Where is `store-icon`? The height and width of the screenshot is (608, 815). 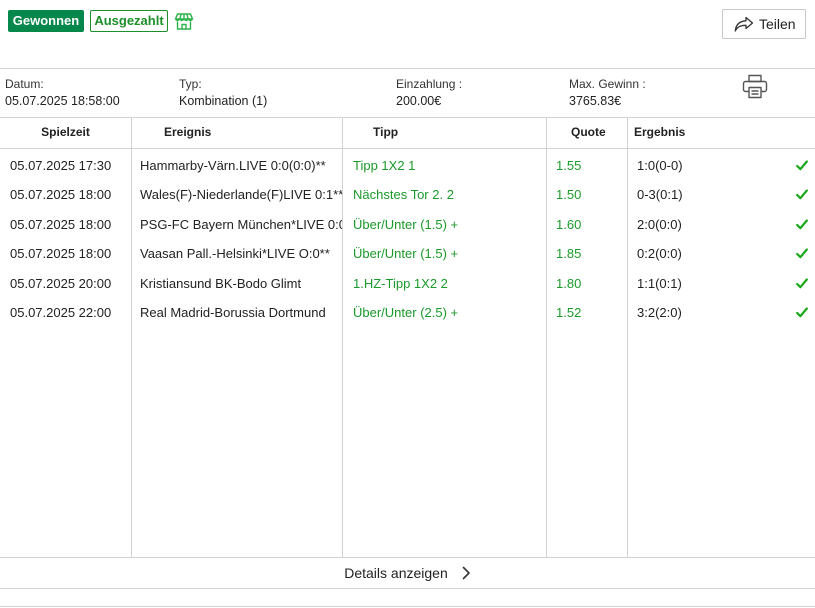
store-icon is located at coordinates (184, 21).